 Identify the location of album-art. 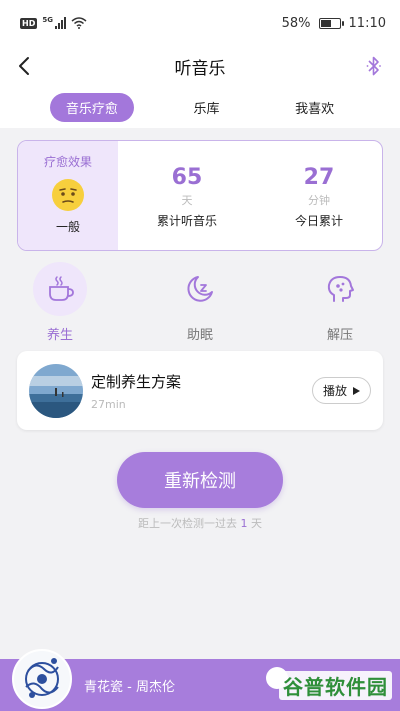
(42, 679).